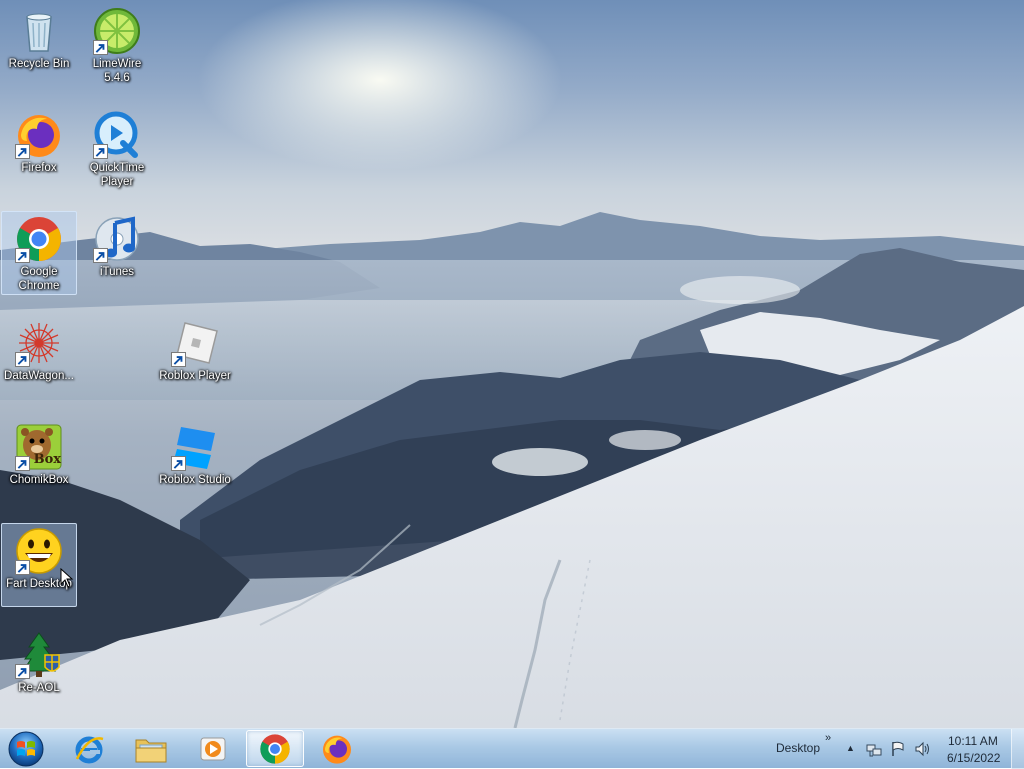 The image size is (1024, 769). What do you see at coordinates (39, 31) in the screenshot?
I see `recycle-bin-icon` at bounding box center [39, 31].